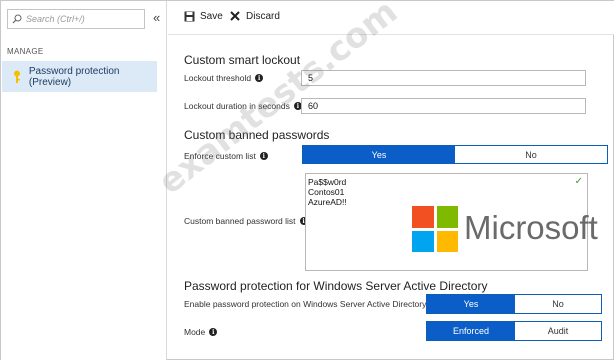 This screenshot has height=360, width=614. I want to click on section-title-manage: MANAGE, so click(25, 51).